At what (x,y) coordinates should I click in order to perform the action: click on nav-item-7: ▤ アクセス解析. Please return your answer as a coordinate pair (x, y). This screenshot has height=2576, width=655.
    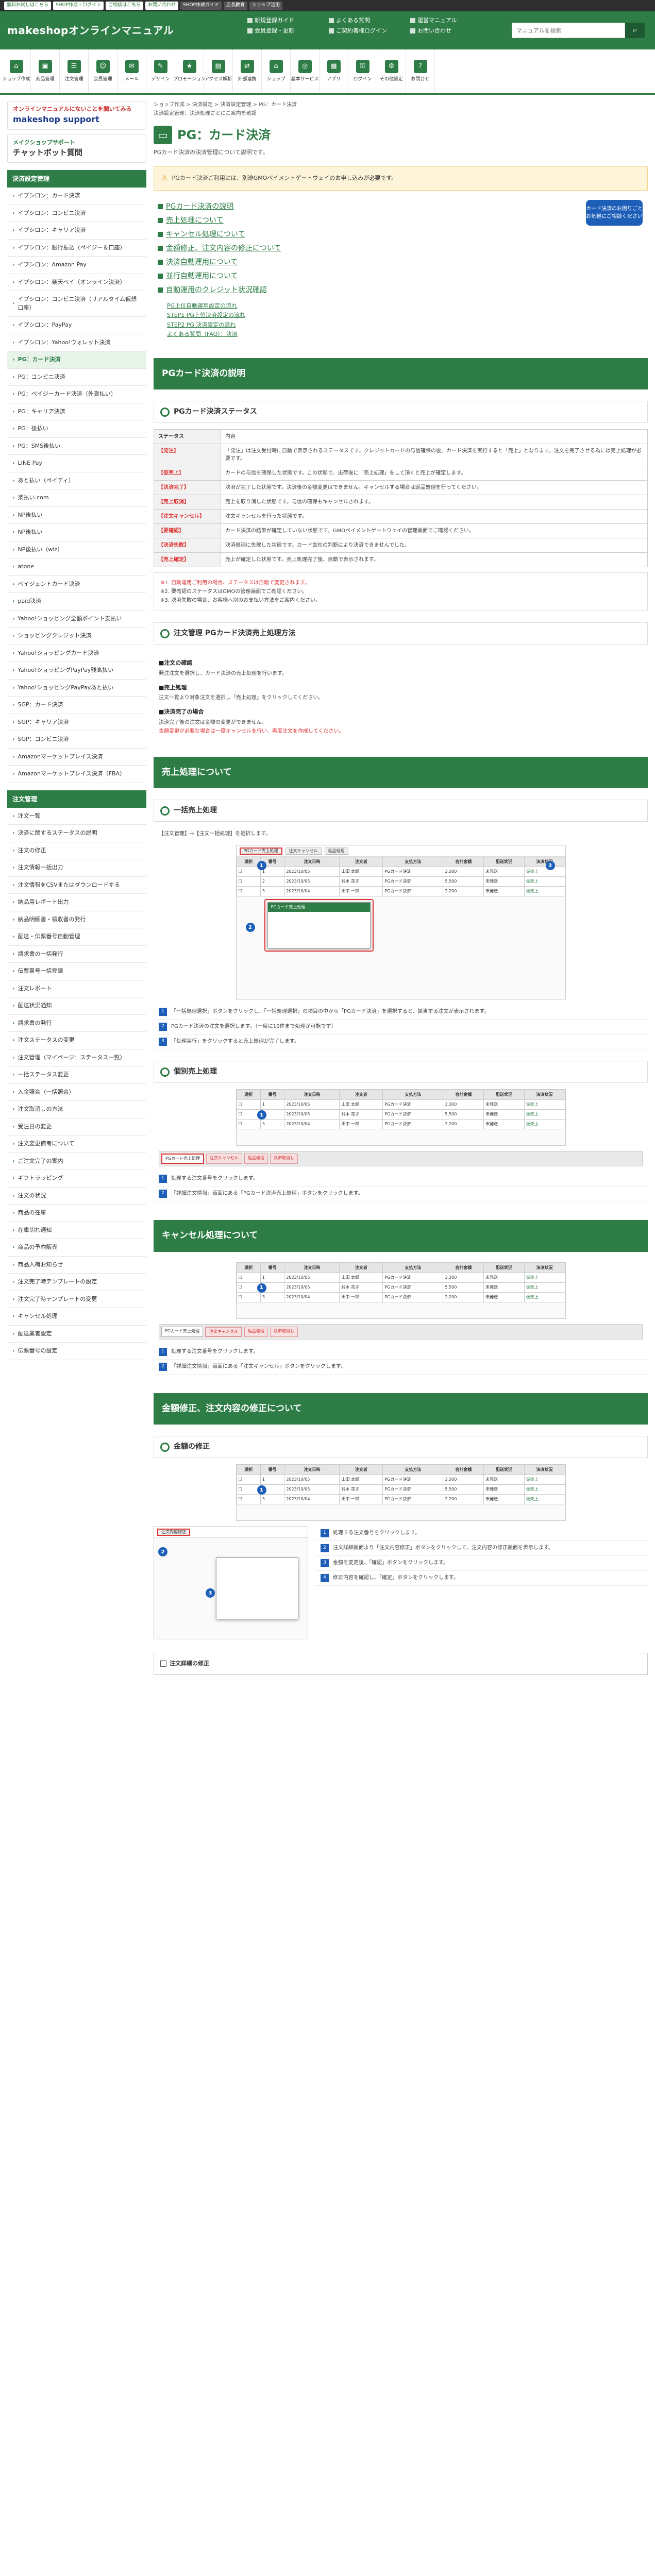
    Looking at the image, I should click on (218, 71).